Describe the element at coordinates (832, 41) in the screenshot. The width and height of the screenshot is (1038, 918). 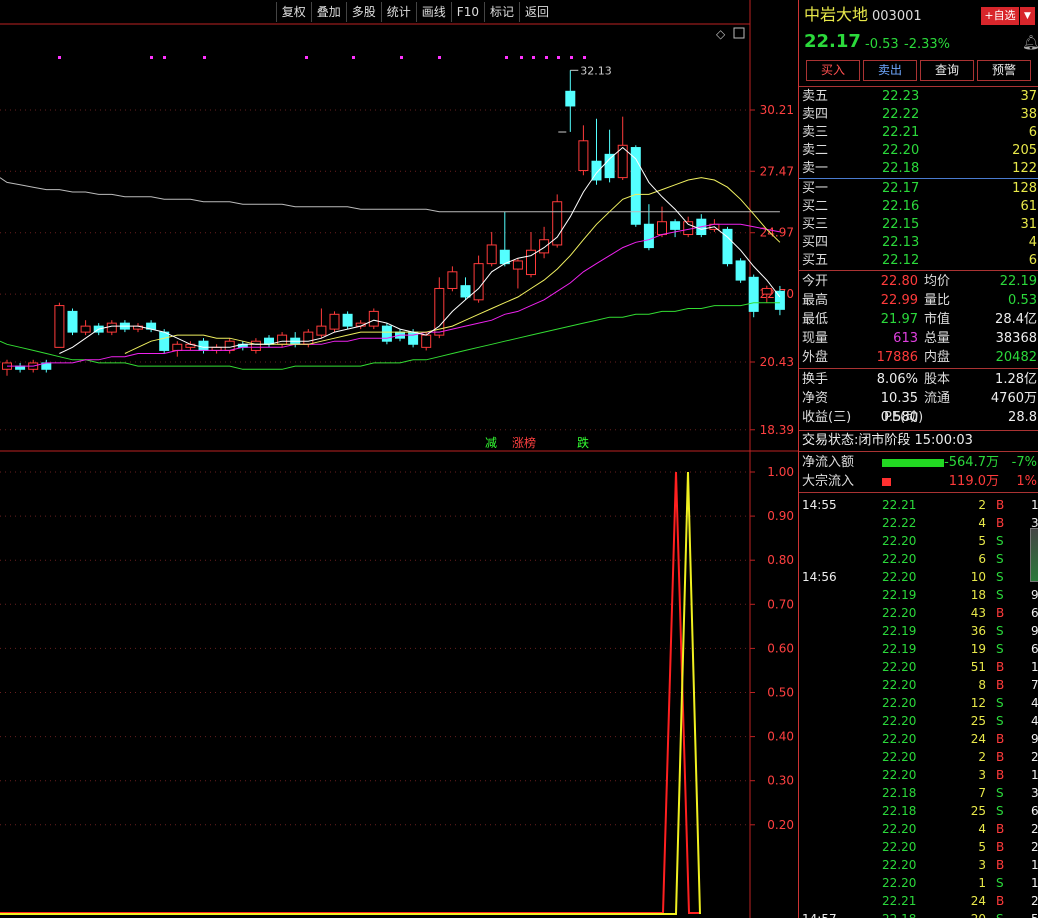
I see `current-price: 22.17` at that location.